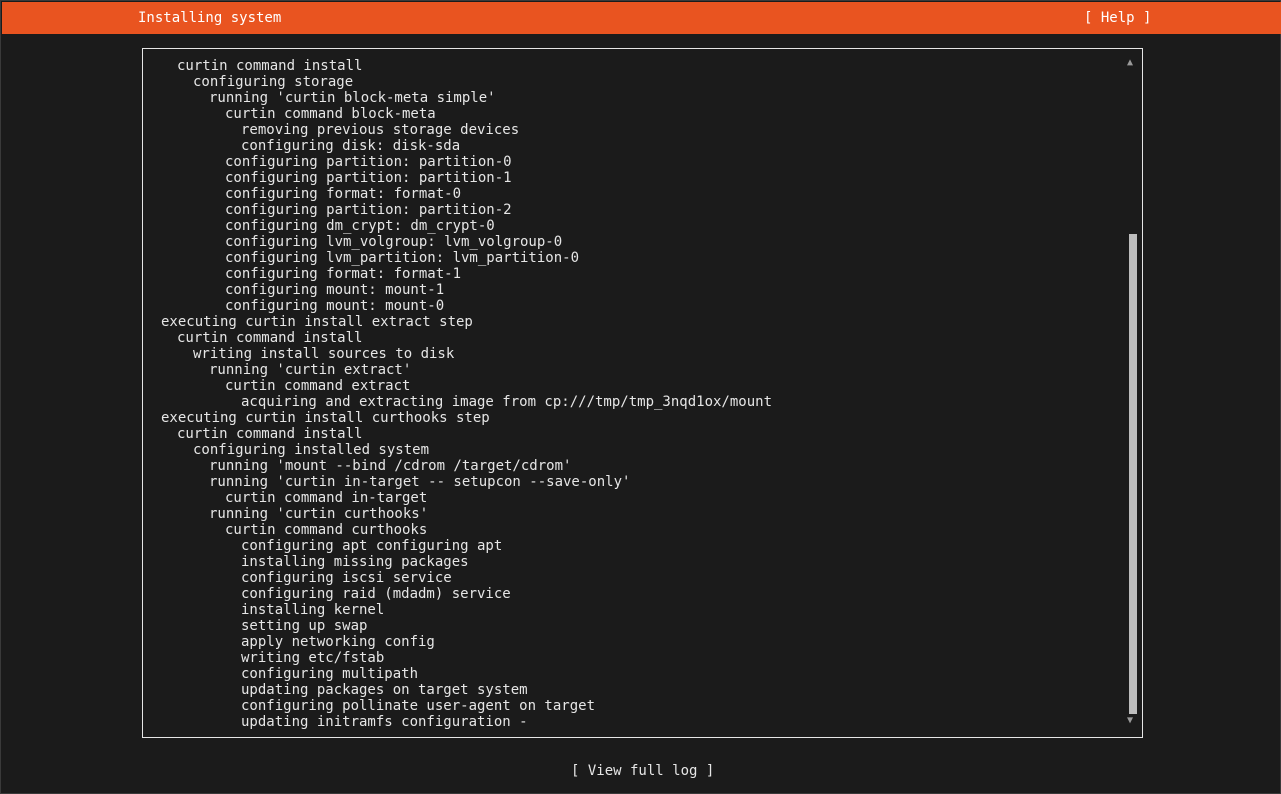 The height and width of the screenshot is (794, 1281). I want to click on log-line: configuring mount: mount-0, so click(335, 306).